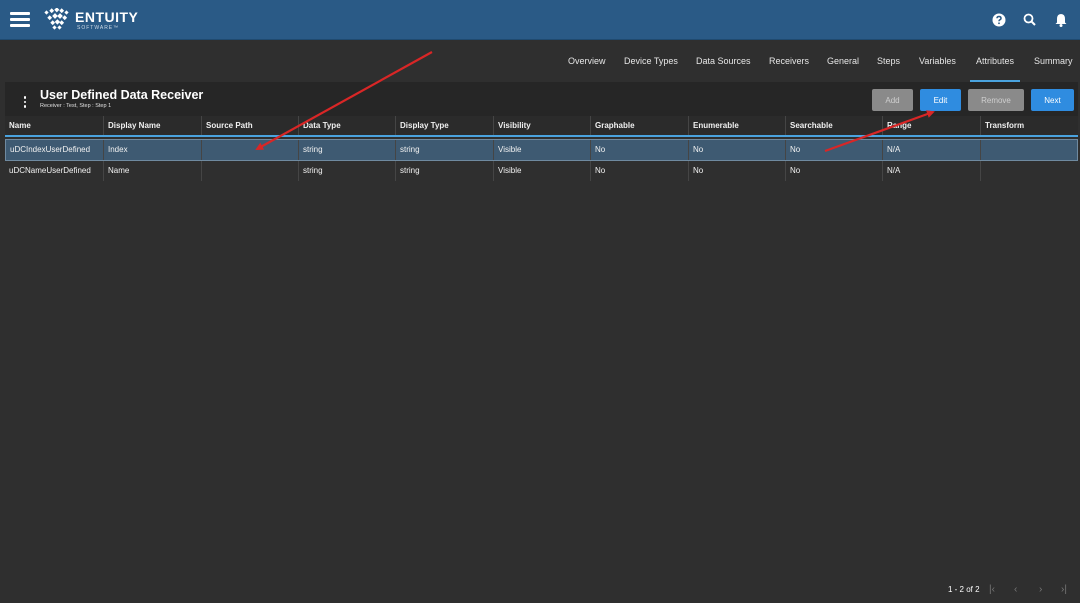  Describe the element at coordinates (1053, 61) in the screenshot. I see `tab-summary: Summary` at that location.